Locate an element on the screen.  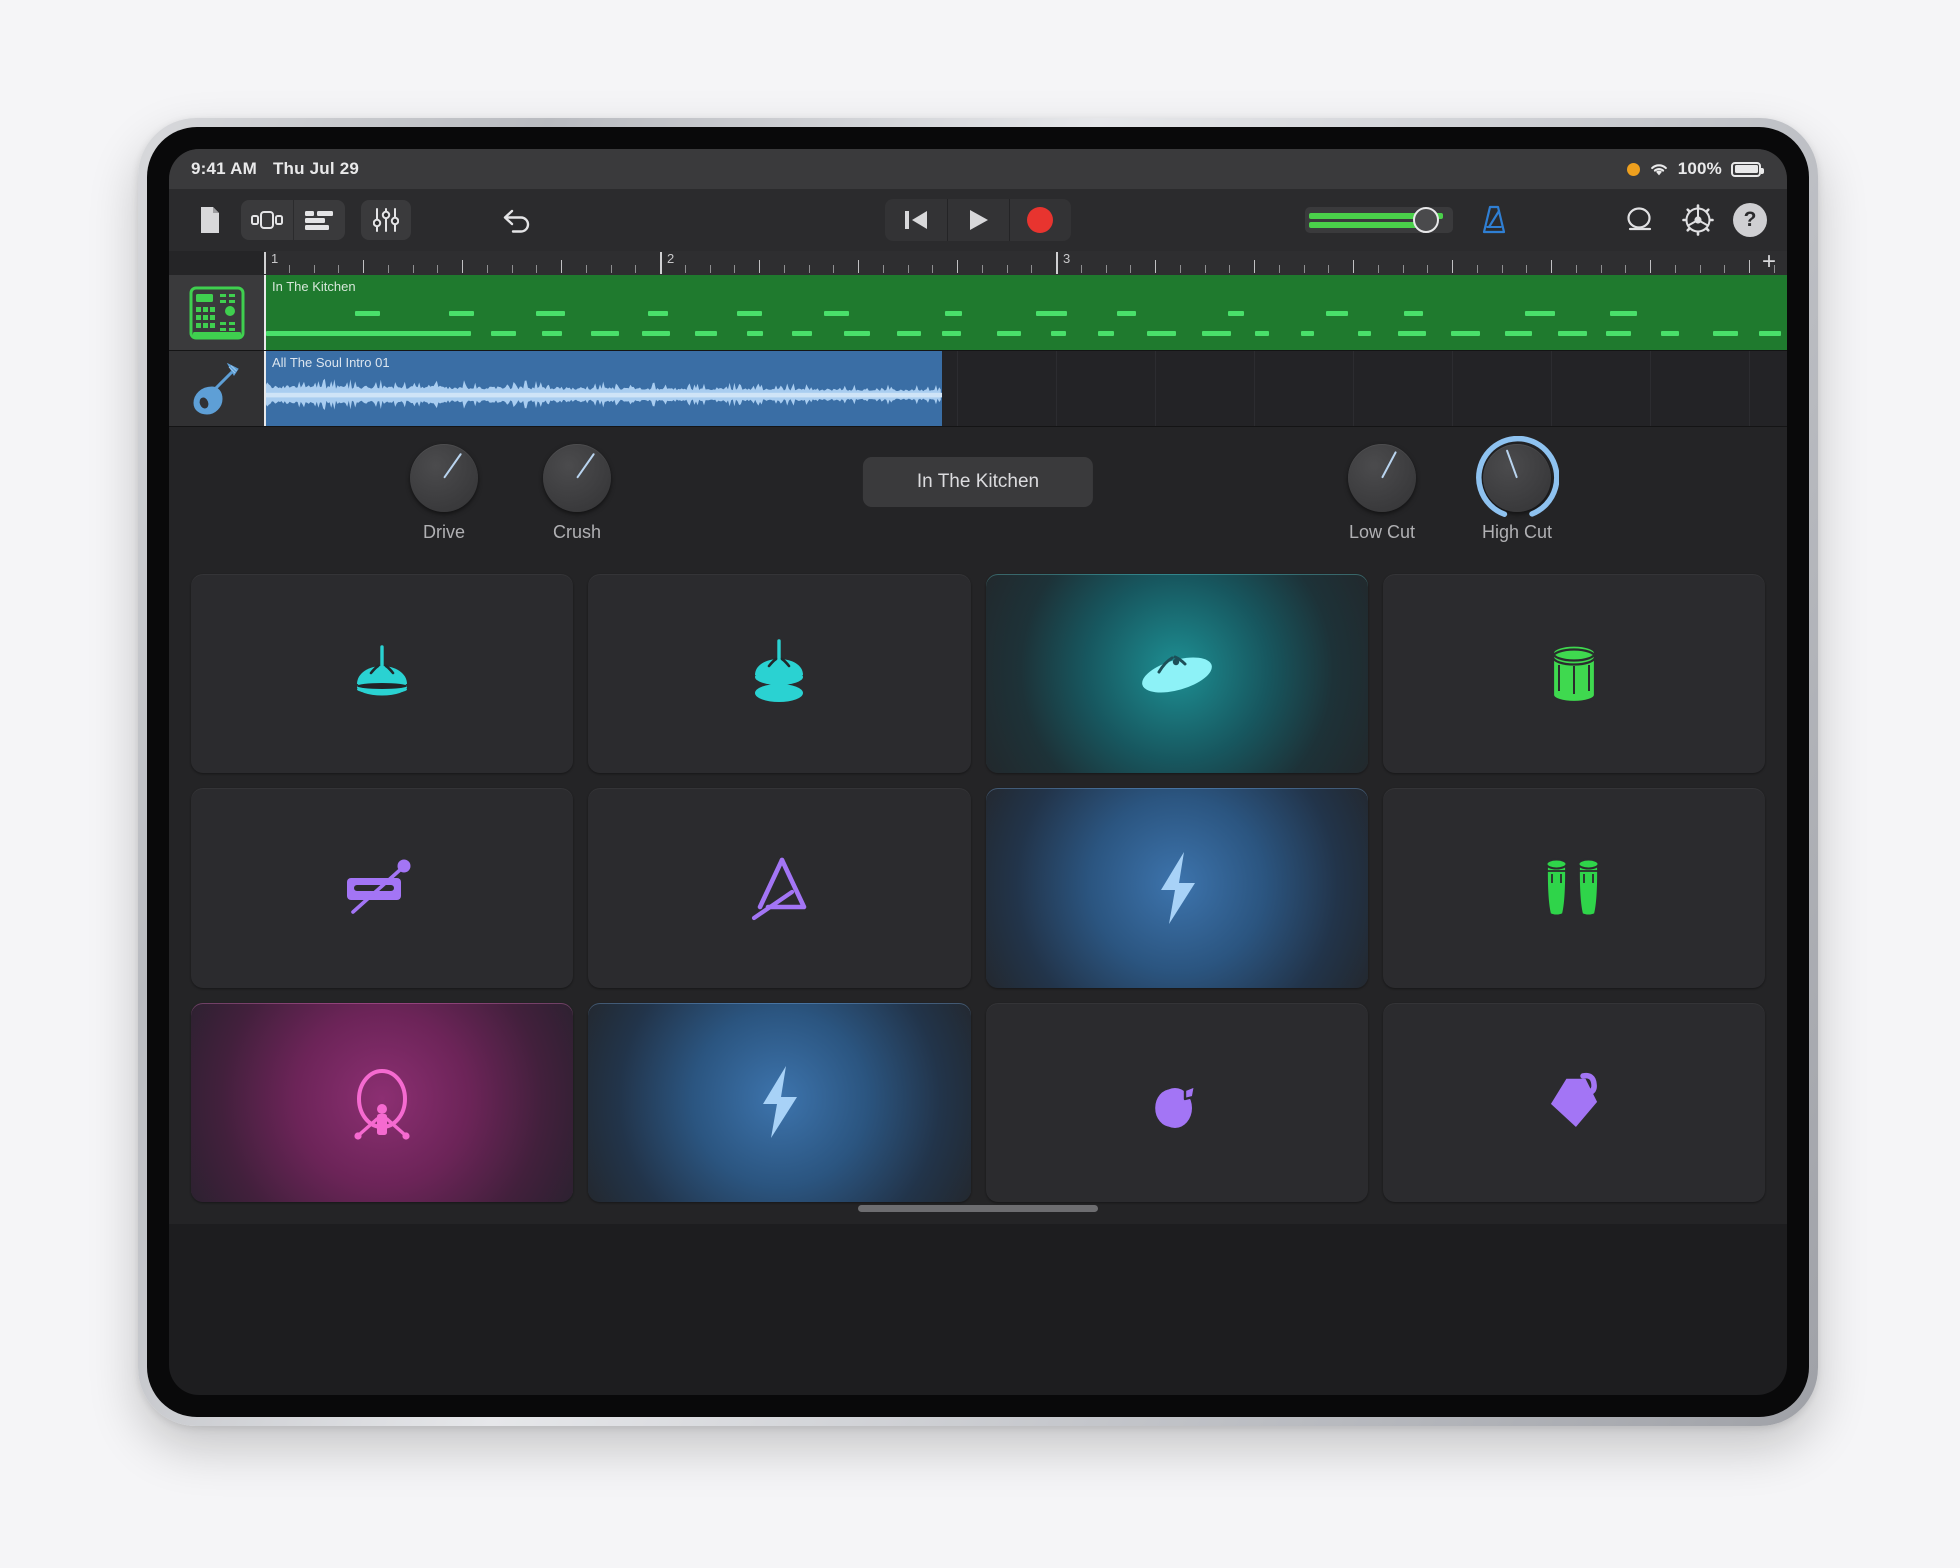
battery-icon is located at coordinates (1747, 169).